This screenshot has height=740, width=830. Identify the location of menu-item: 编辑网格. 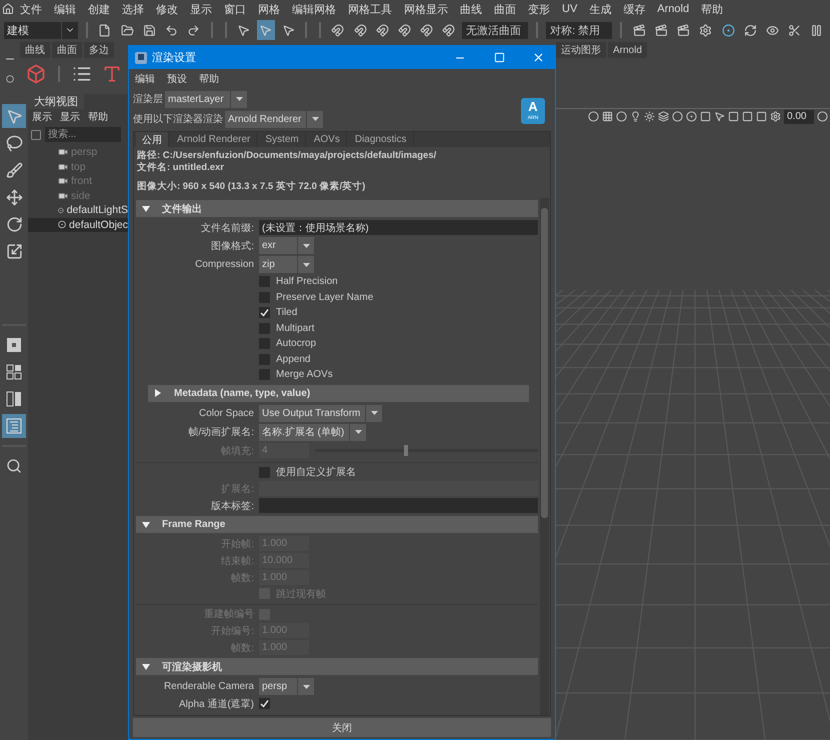
(314, 9).